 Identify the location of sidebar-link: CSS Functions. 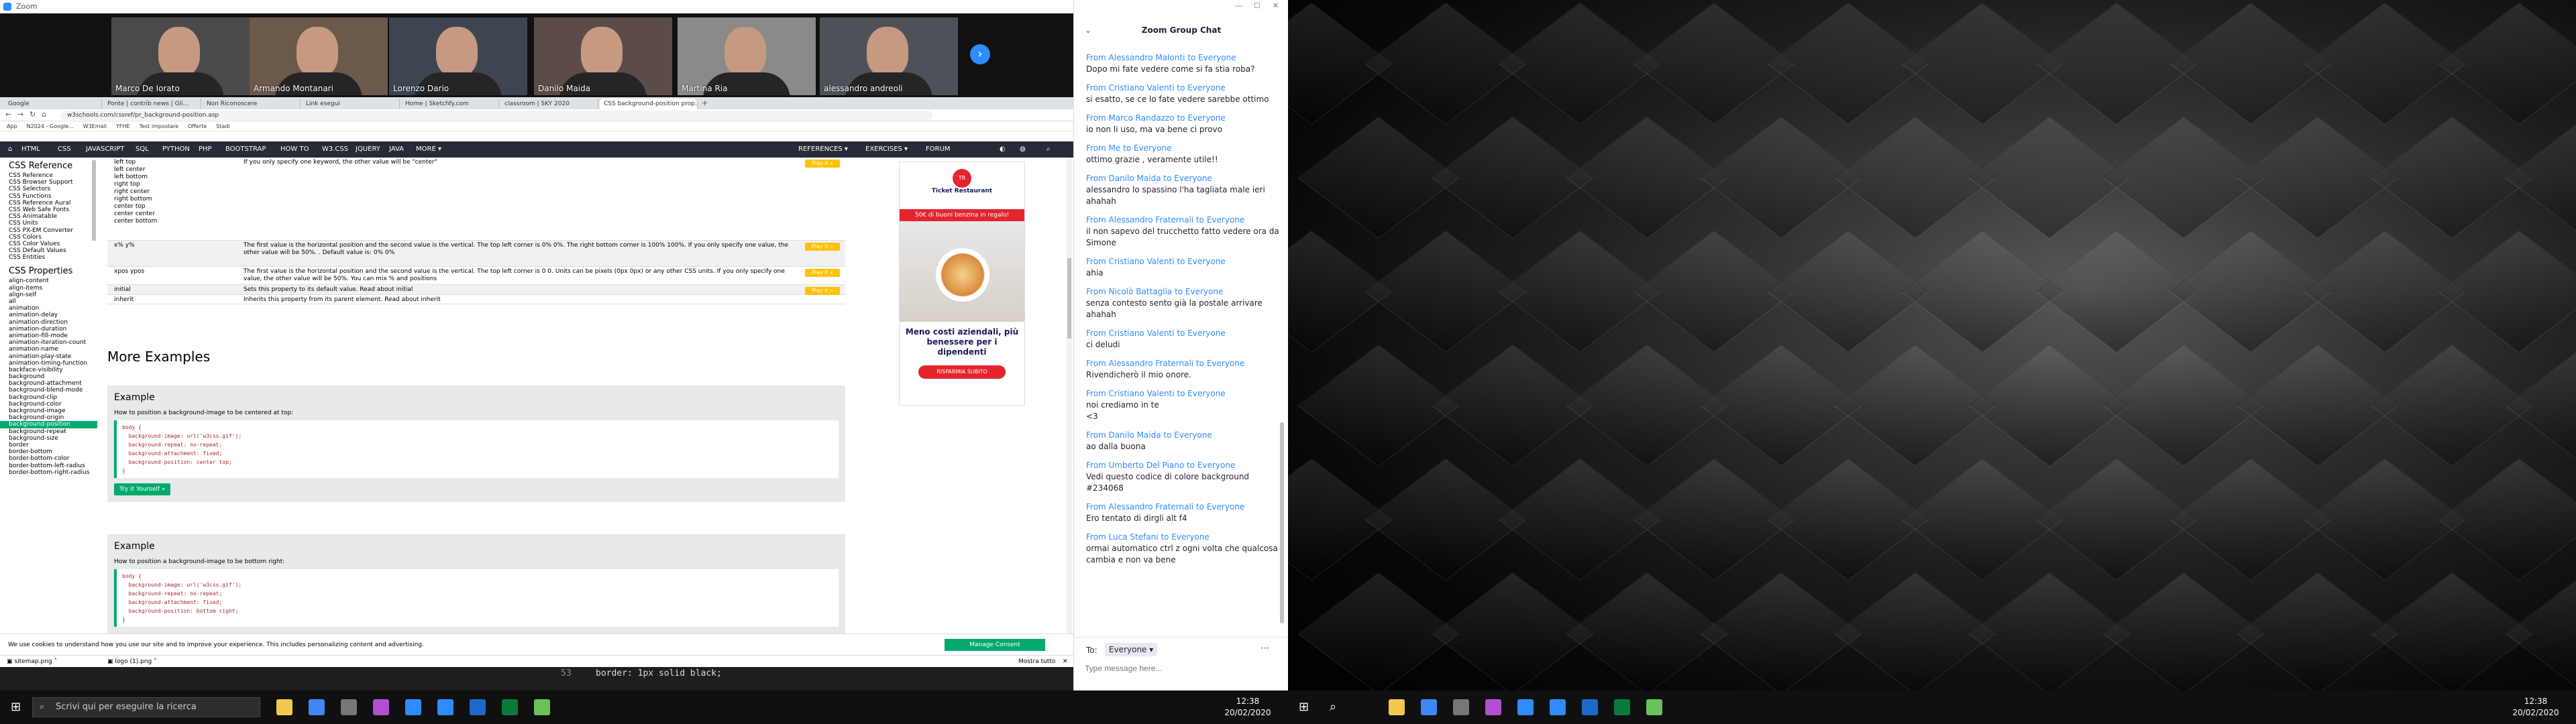
(48, 196).